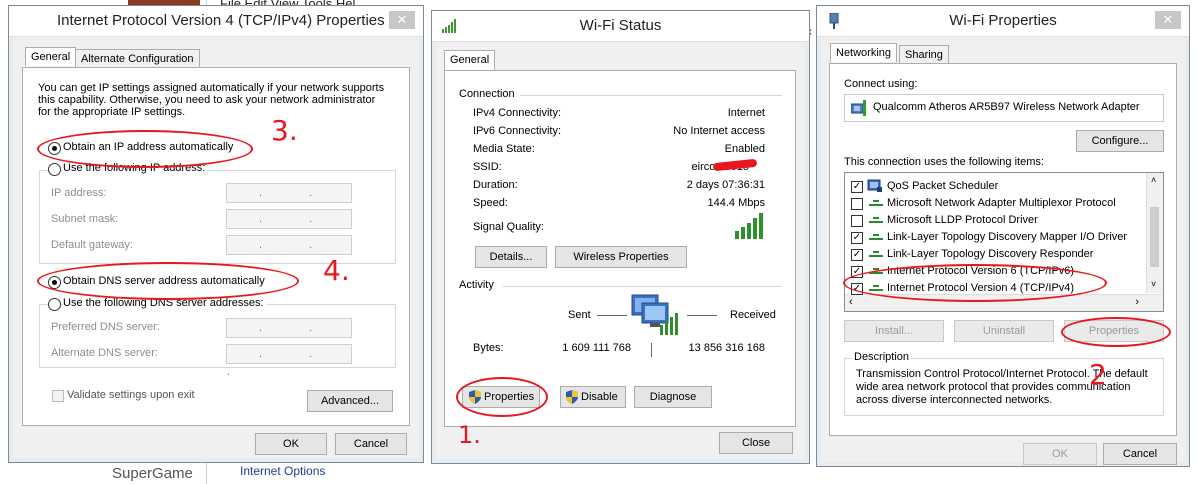 This screenshot has width=1198, height=484. Describe the element at coordinates (469, 435) in the screenshot. I see `annotation-number-1: 1.` at that location.